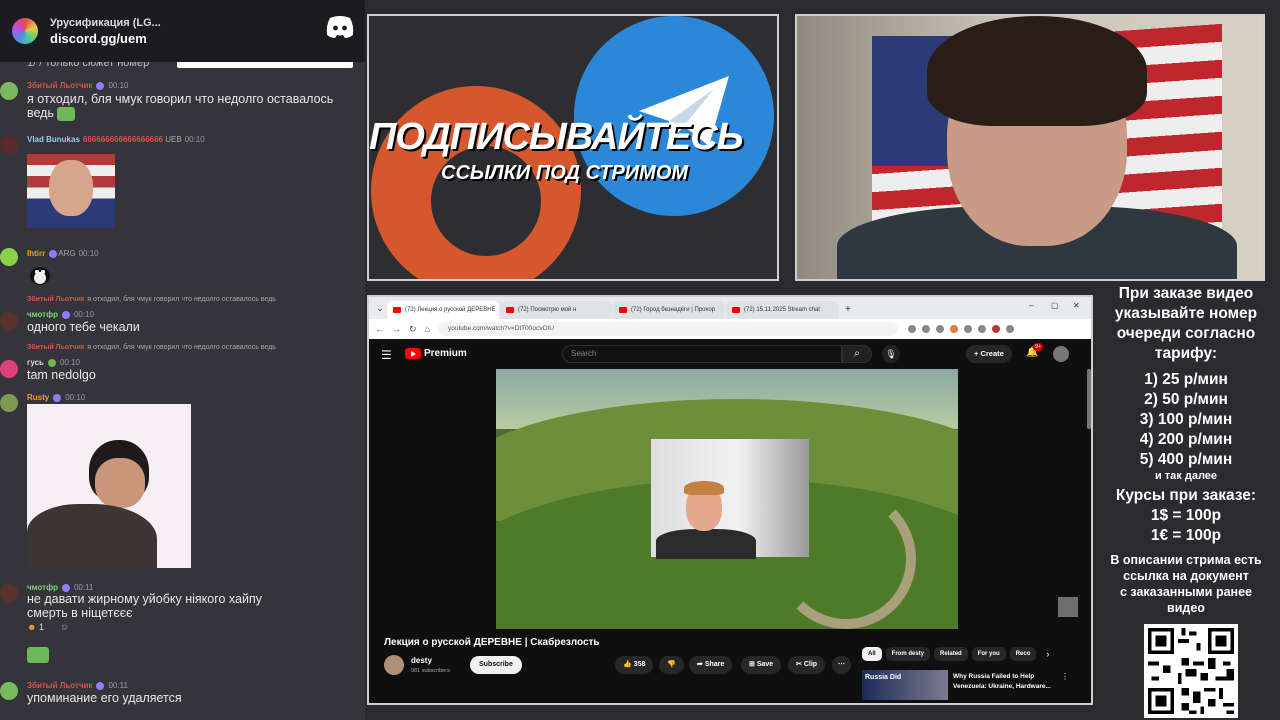 The image size is (1280, 720). What do you see at coordinates (556, 310) in the screenshot?
I see `browser-tab: (72) Посмотрю мой н` at bounding box center [556, 310].